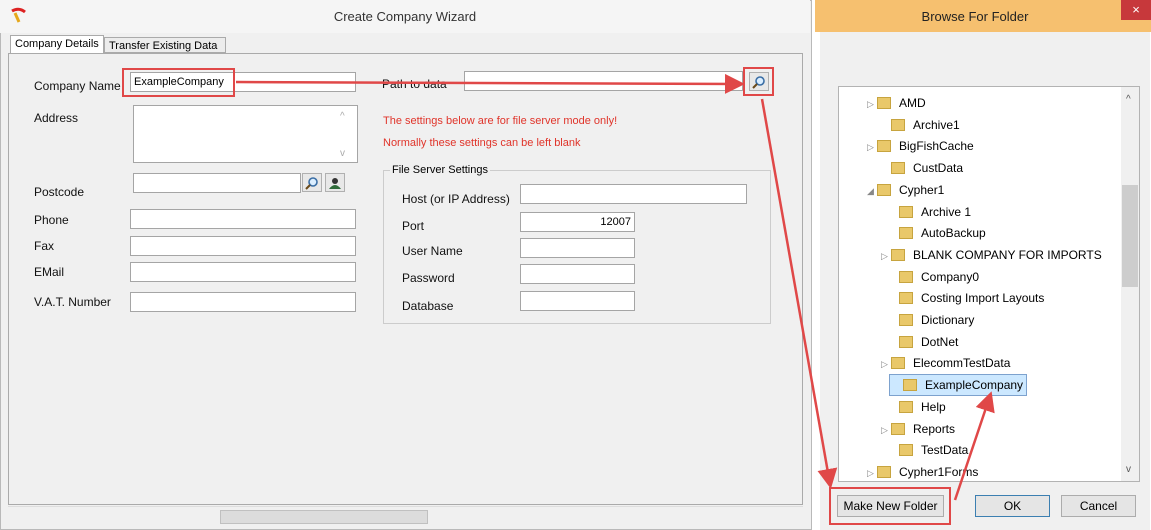  What do you see at coordinates (948, 320) in the screenshot?
I see `tree-item-label: Dictionary` at bounding box center [948, 320].